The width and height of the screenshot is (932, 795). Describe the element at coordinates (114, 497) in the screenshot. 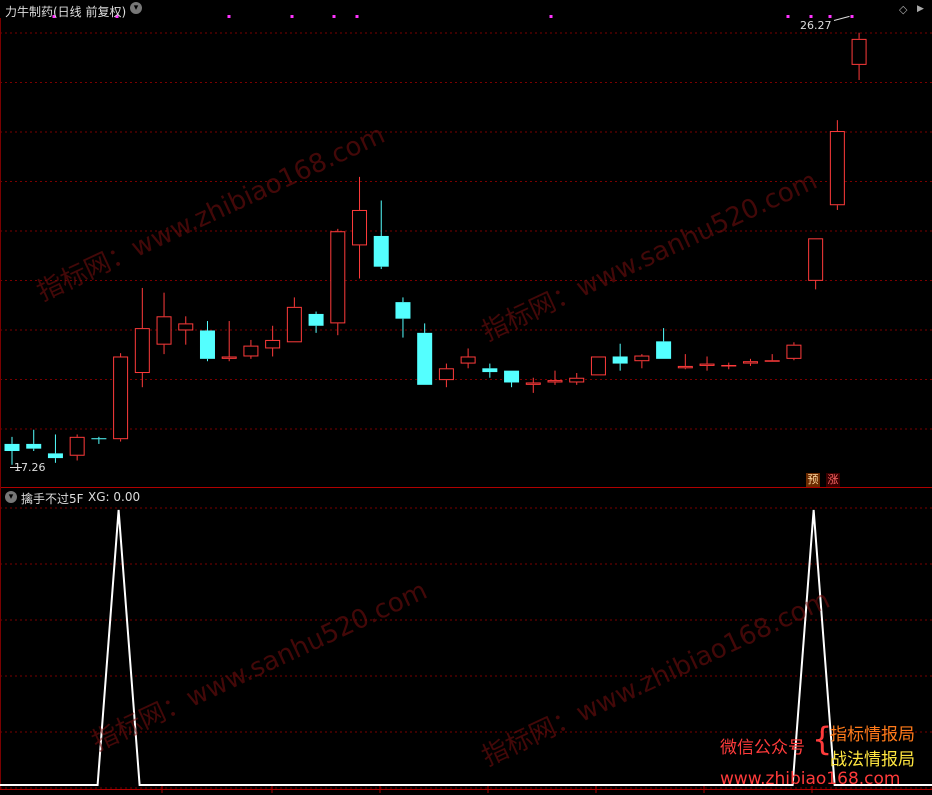

I see `indicator-xg-value: XG: 0.00` at that location.